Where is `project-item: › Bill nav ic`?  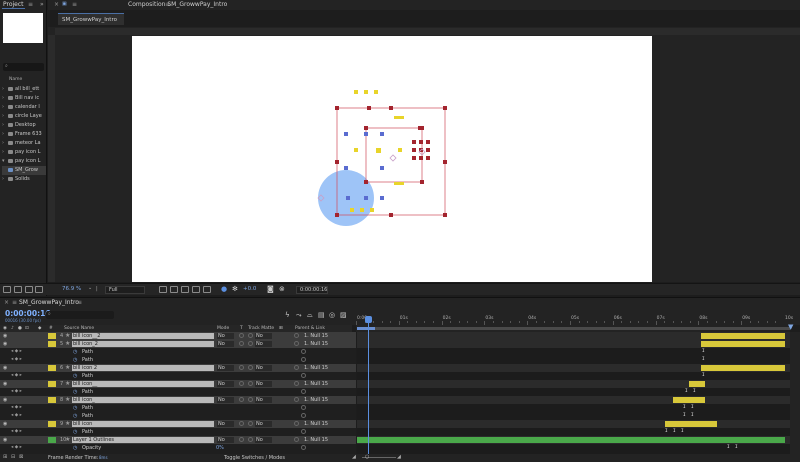 project-item: › Bill nav ic is located at coordinates (24, 98).